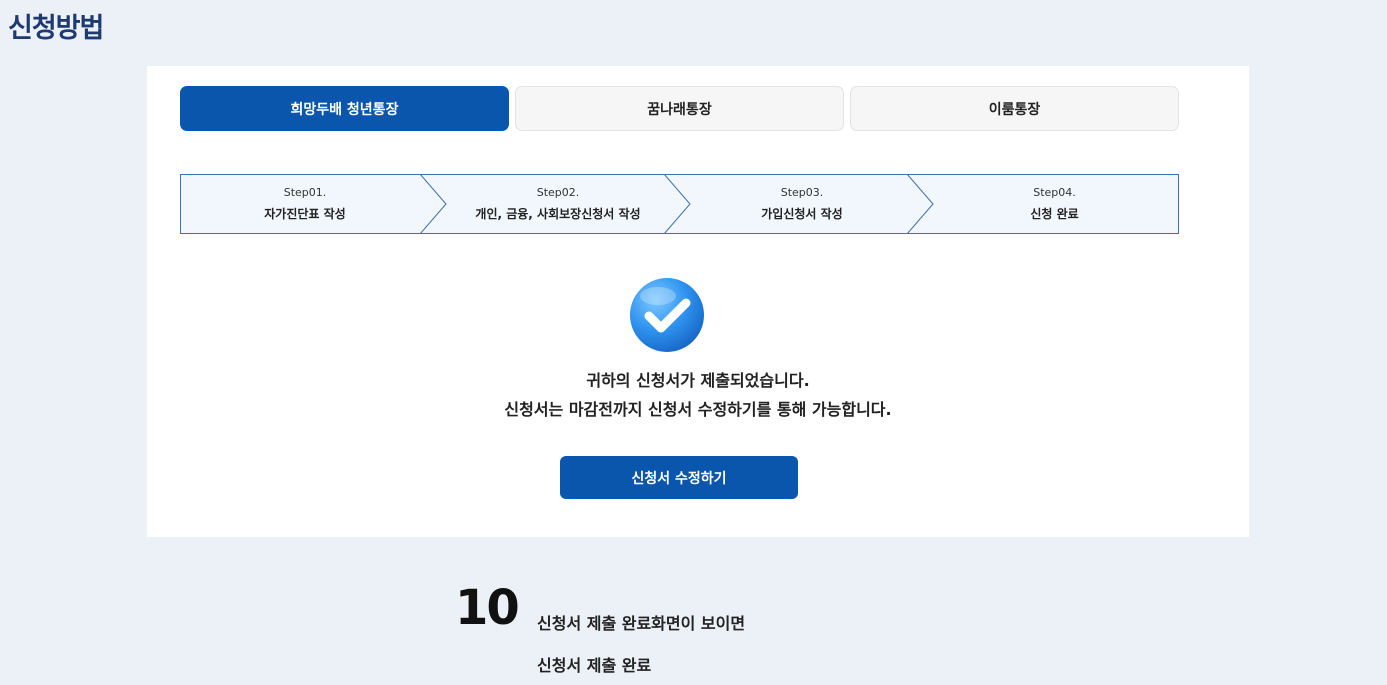 This screenshot has height=685, width=1387. Describe the element at coordinates (802, 192) in the screenshot. I see `step-number: Step03.` at that location.